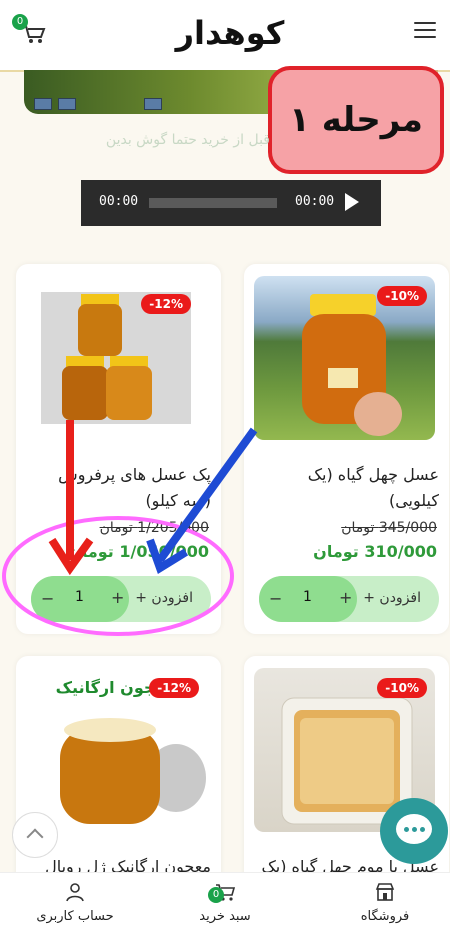 This screenshot has height=944, width=450. Describe the element at coordinates (315, 201) in the screenshot. I see `audio-duration: 00:00` at that location.